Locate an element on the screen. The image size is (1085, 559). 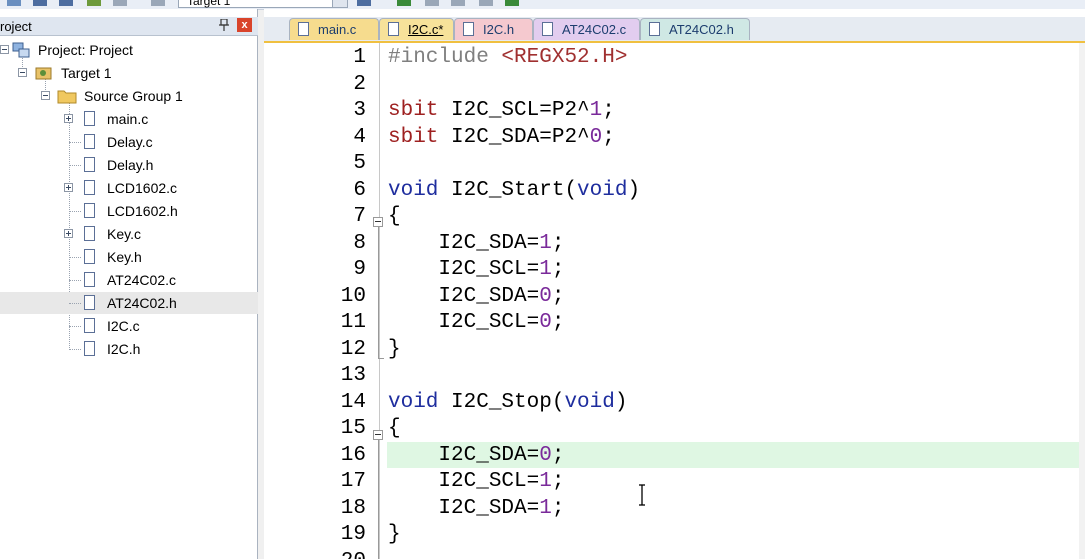
code-line: 17 I2C_SCL=1; is located at coordinates (674, 482).